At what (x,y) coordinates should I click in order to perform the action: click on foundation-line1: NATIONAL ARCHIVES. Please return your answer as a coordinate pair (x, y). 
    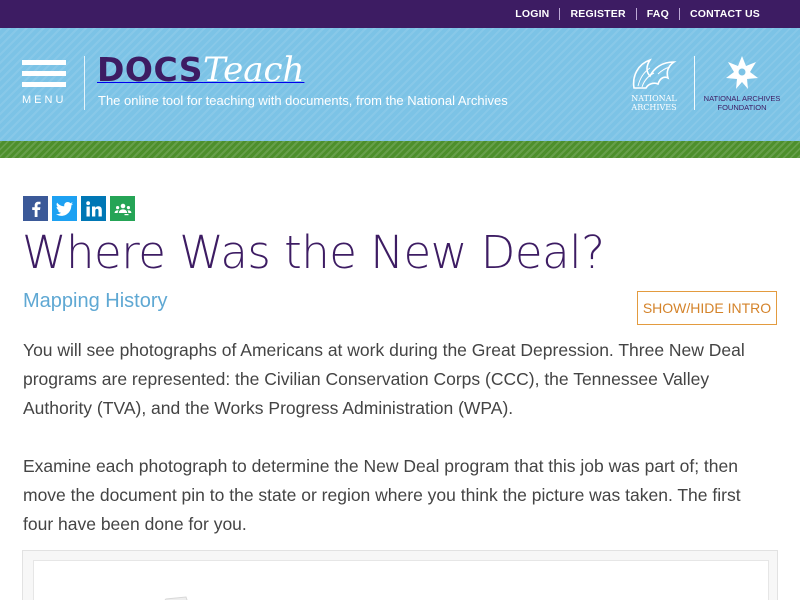
    Looking at the image, I should click on (742, 98).